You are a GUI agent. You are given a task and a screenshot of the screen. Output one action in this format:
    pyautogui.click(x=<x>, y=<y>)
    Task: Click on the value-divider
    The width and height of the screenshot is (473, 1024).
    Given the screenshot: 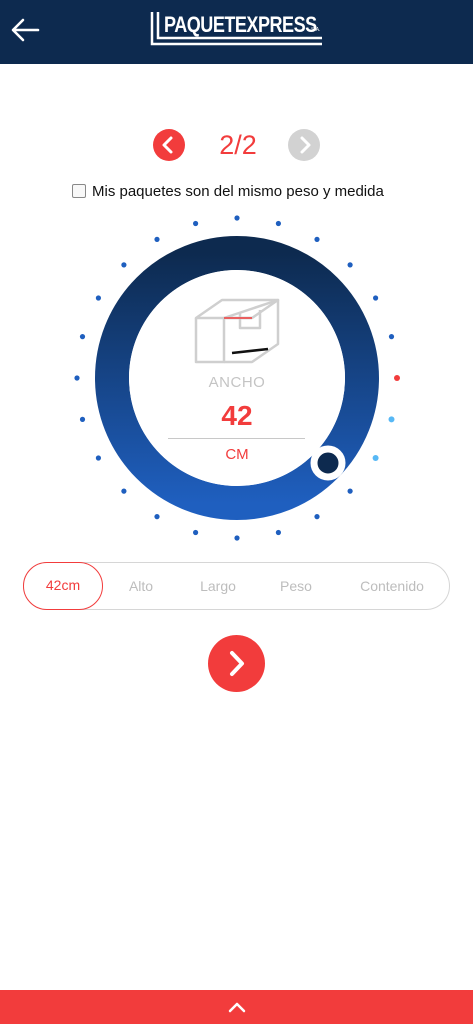 What is the action you would take?
    pyautogui.click(x=236, y=438)
    